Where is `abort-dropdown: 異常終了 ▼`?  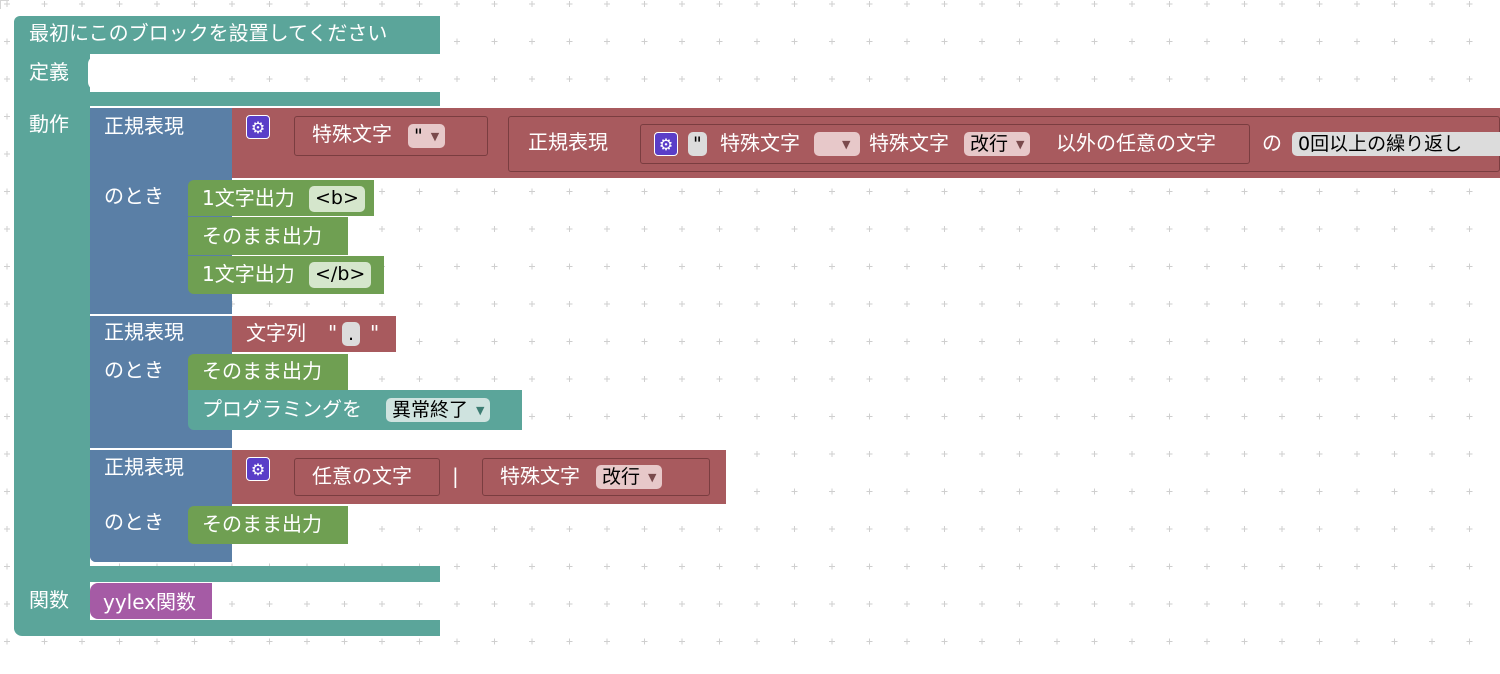
abort-dropdown: 異常終了 ▼ is located at coordinates (438, 410).